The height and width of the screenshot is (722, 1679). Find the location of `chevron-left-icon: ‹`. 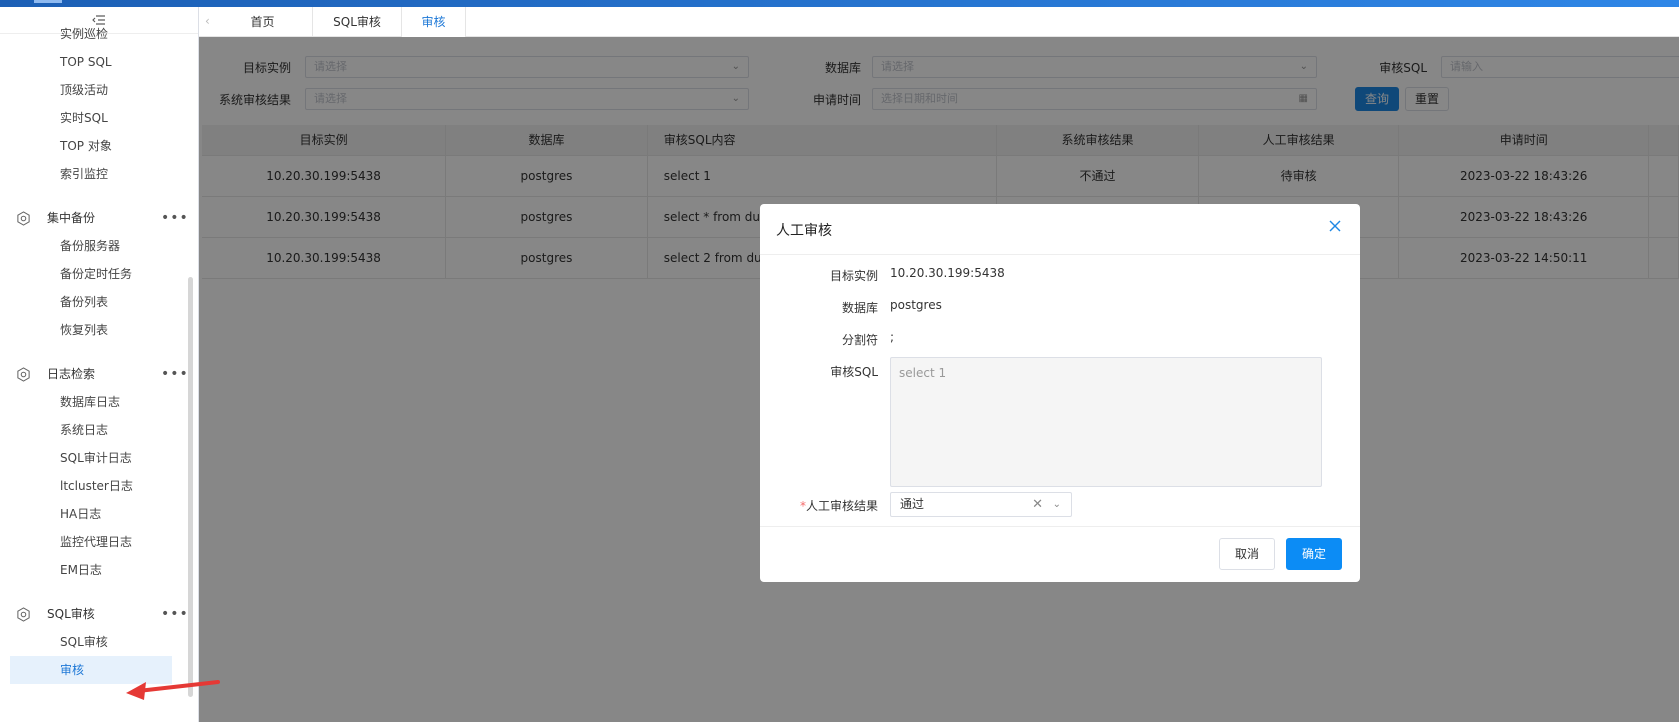

chevron-left-icon: ‹ is located at coordinates (207, 21).